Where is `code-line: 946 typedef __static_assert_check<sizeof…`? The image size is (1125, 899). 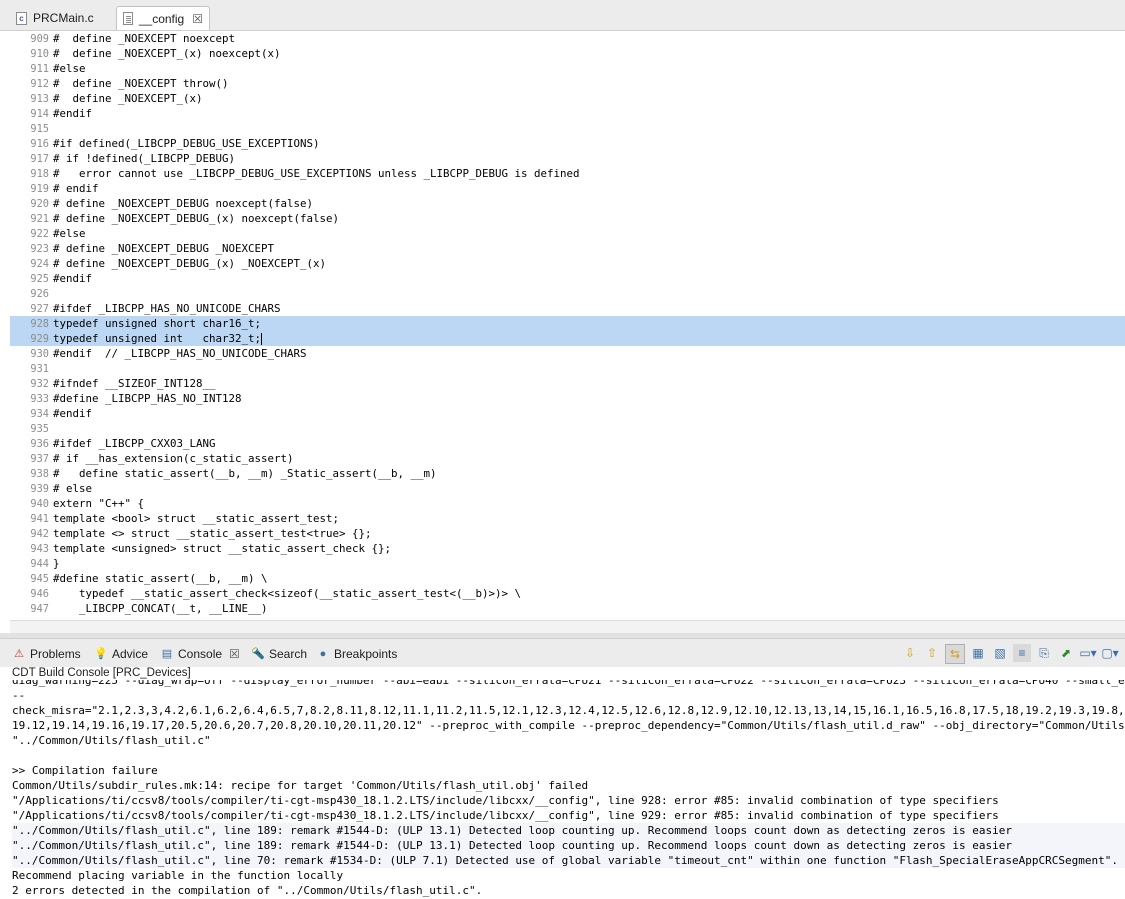
code-line: 946 typedef __static_assert_check<sizeof… is located at coordinates (567, 593).